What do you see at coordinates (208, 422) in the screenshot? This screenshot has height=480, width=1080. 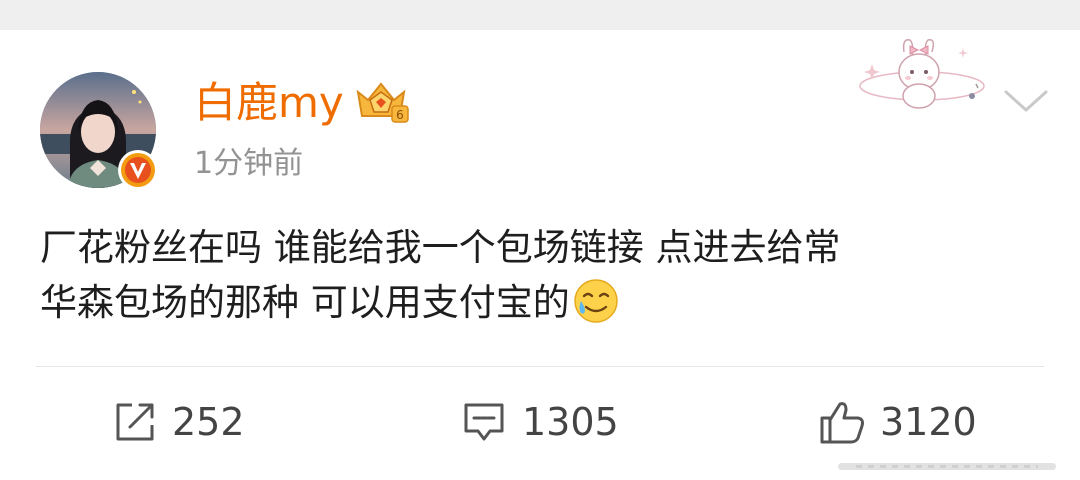 I see `share-count: 252` at bounding box center [208, 422].